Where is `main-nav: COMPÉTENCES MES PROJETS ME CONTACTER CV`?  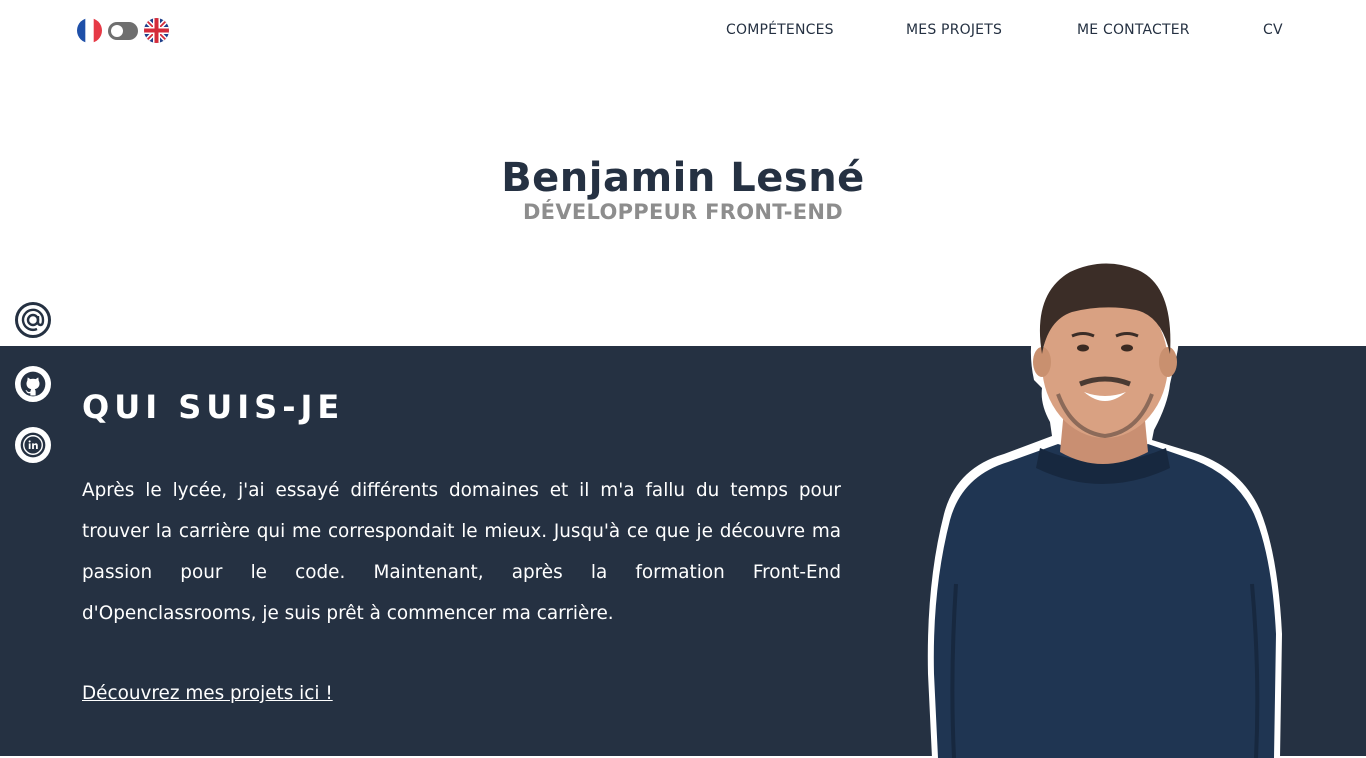 main-nav: COMPÉTENCES MES PROJETS ME CONTACTER CV is located at coordinates (683, 32).